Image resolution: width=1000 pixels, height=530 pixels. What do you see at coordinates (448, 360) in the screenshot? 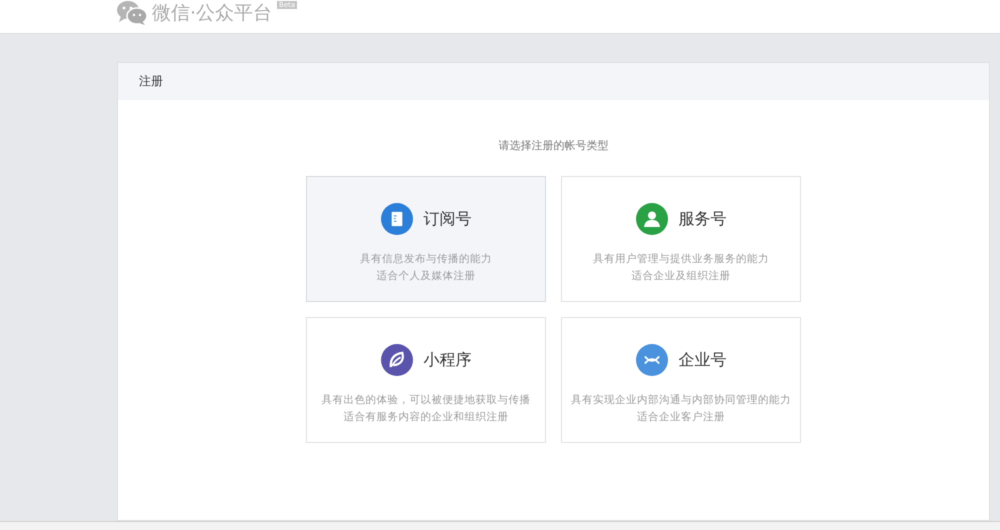
I see `account-type-name: 小程序` at bounding box center [448, 360].